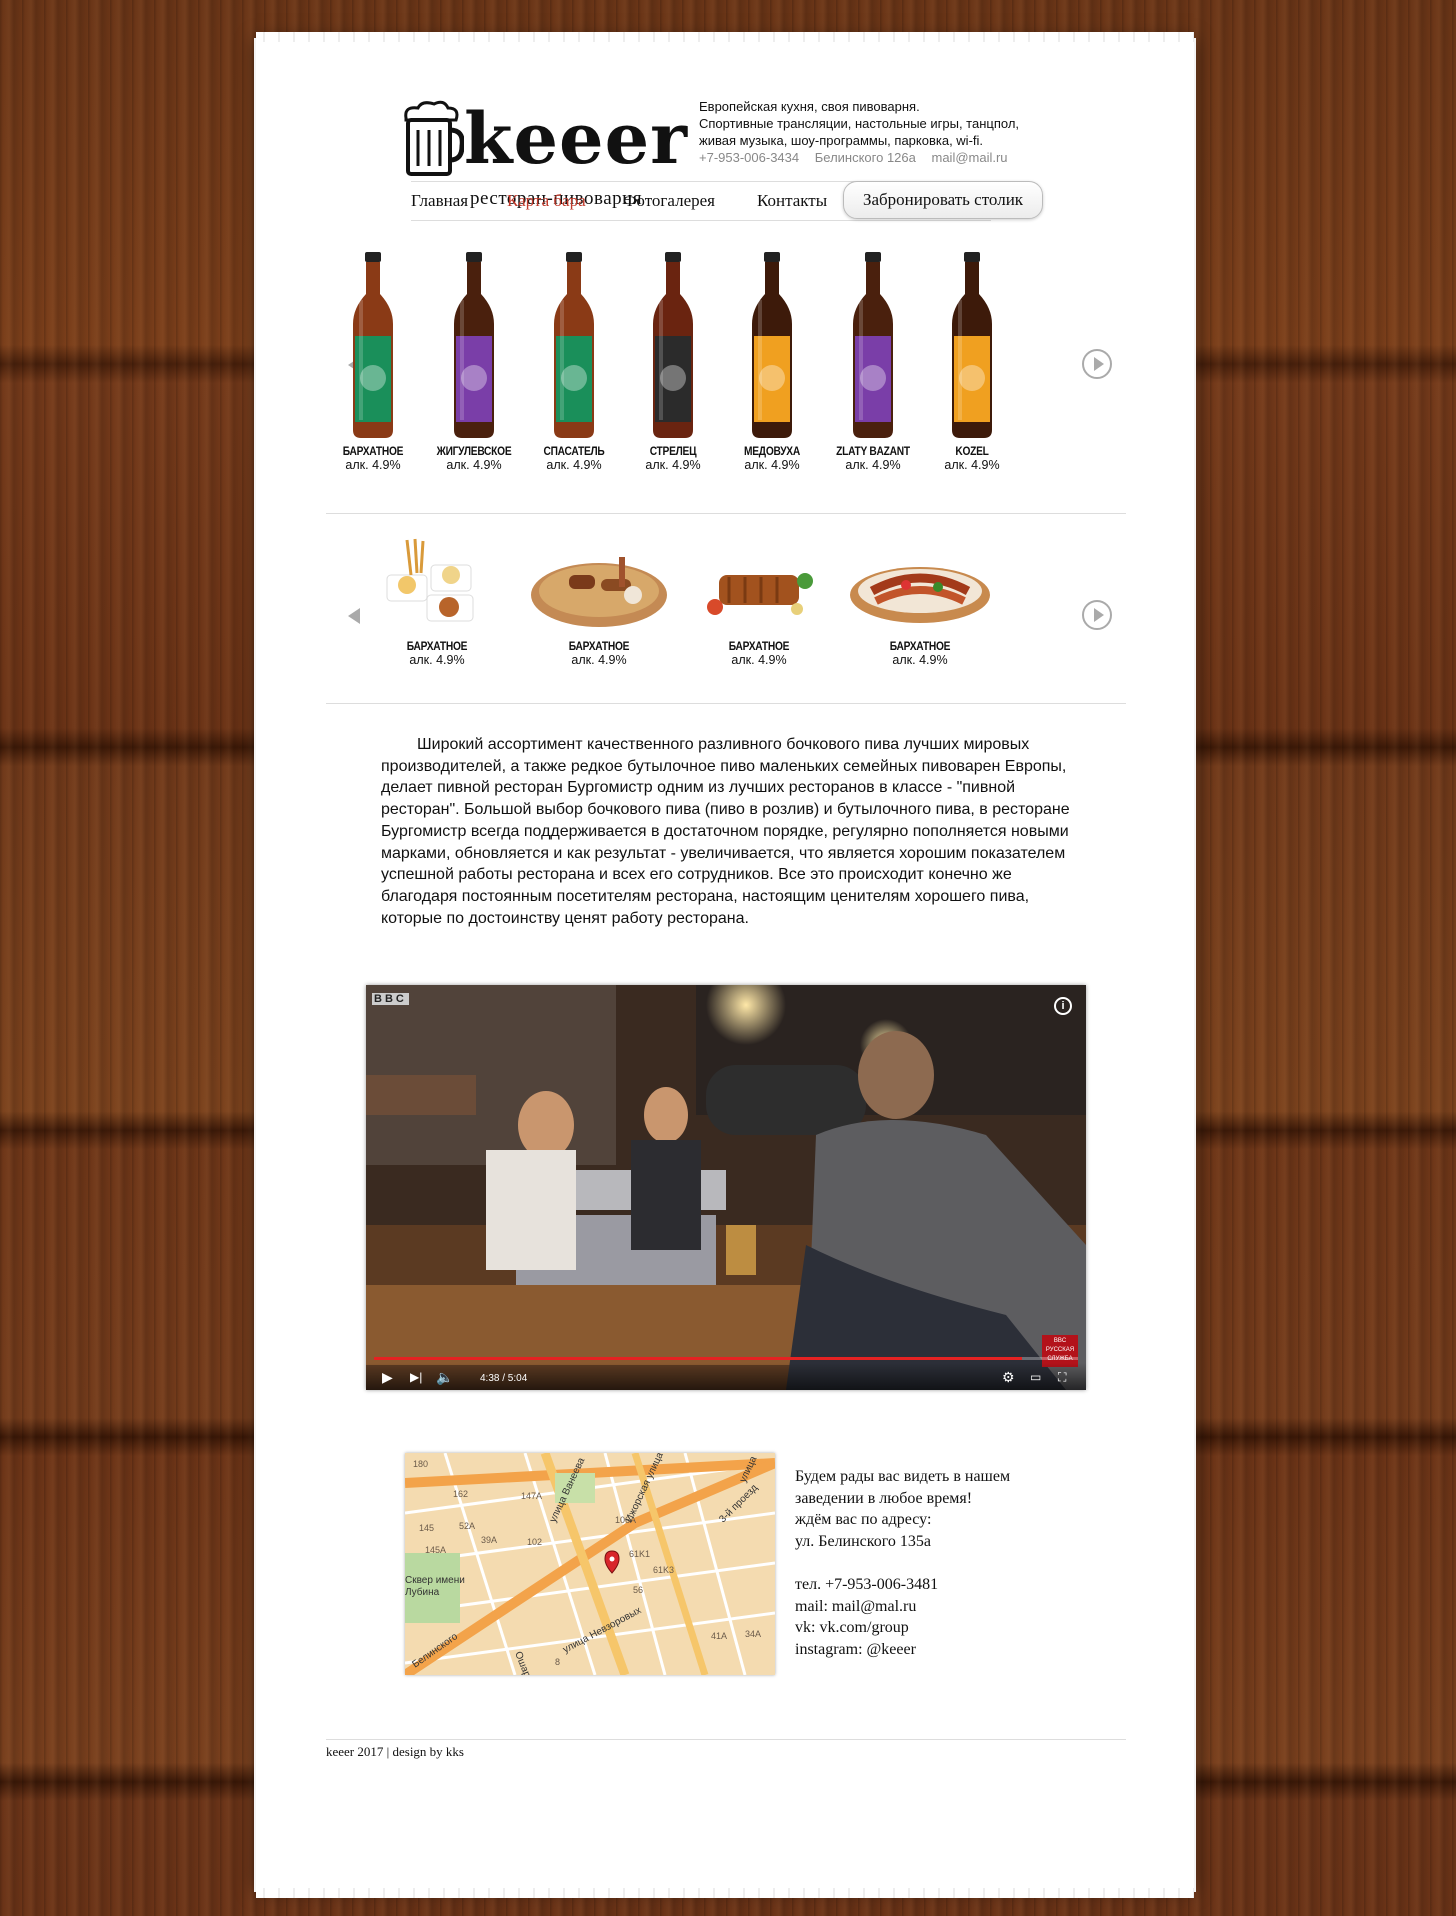  What do you see at coordinates (390, 999) in the screenshot?
I see `bbc-logo: BBC` at bounding box center [390, 999].